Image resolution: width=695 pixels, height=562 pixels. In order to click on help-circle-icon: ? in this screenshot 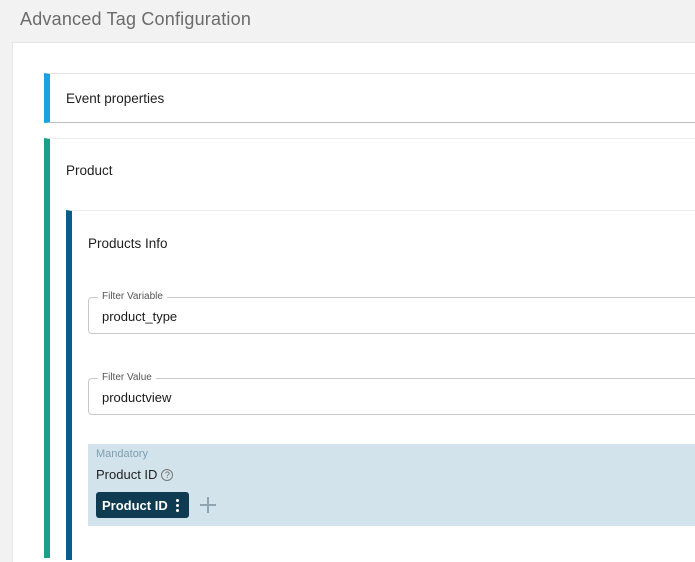, I will do `click(167, 474)`.